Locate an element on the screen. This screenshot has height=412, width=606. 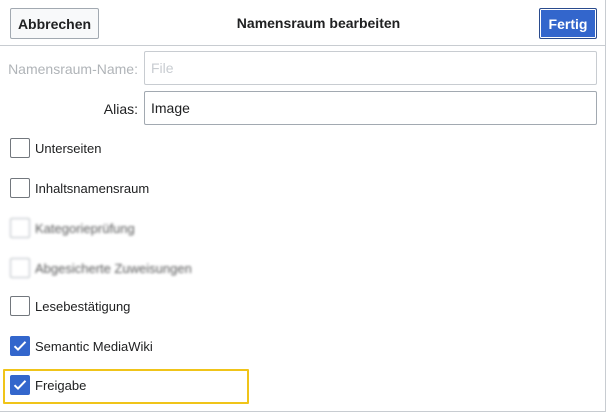
checkbox-label: Inhaltsnamensraum is located at coordinates (92, 188).